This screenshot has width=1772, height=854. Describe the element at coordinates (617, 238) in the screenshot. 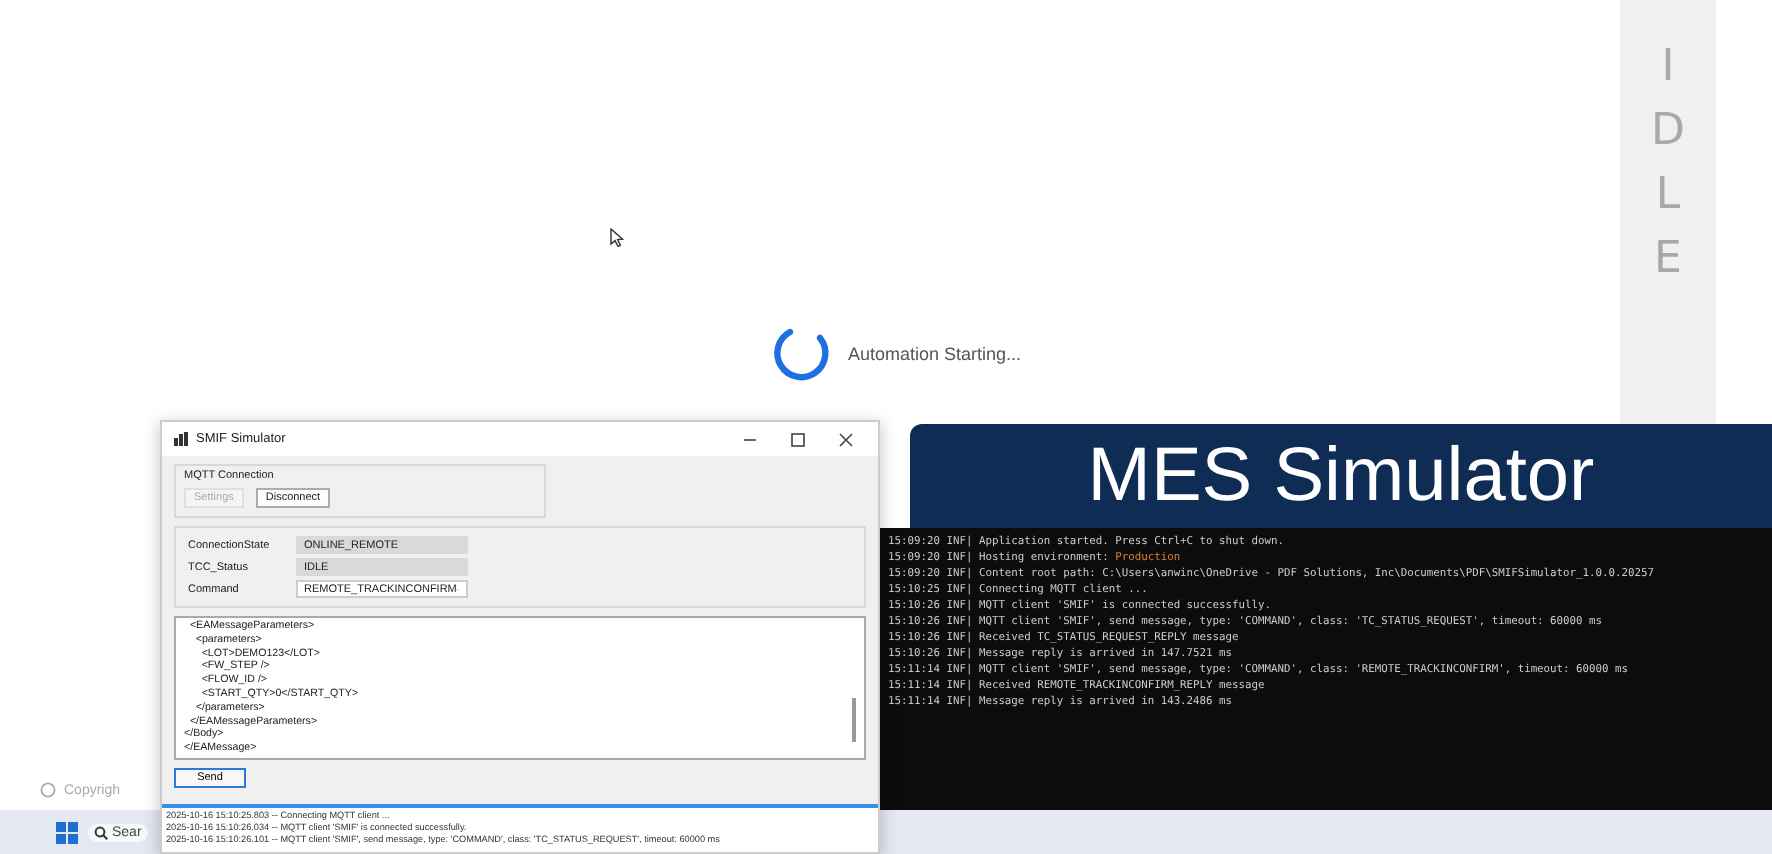

I see `mouse-cursor-icon` at that location.